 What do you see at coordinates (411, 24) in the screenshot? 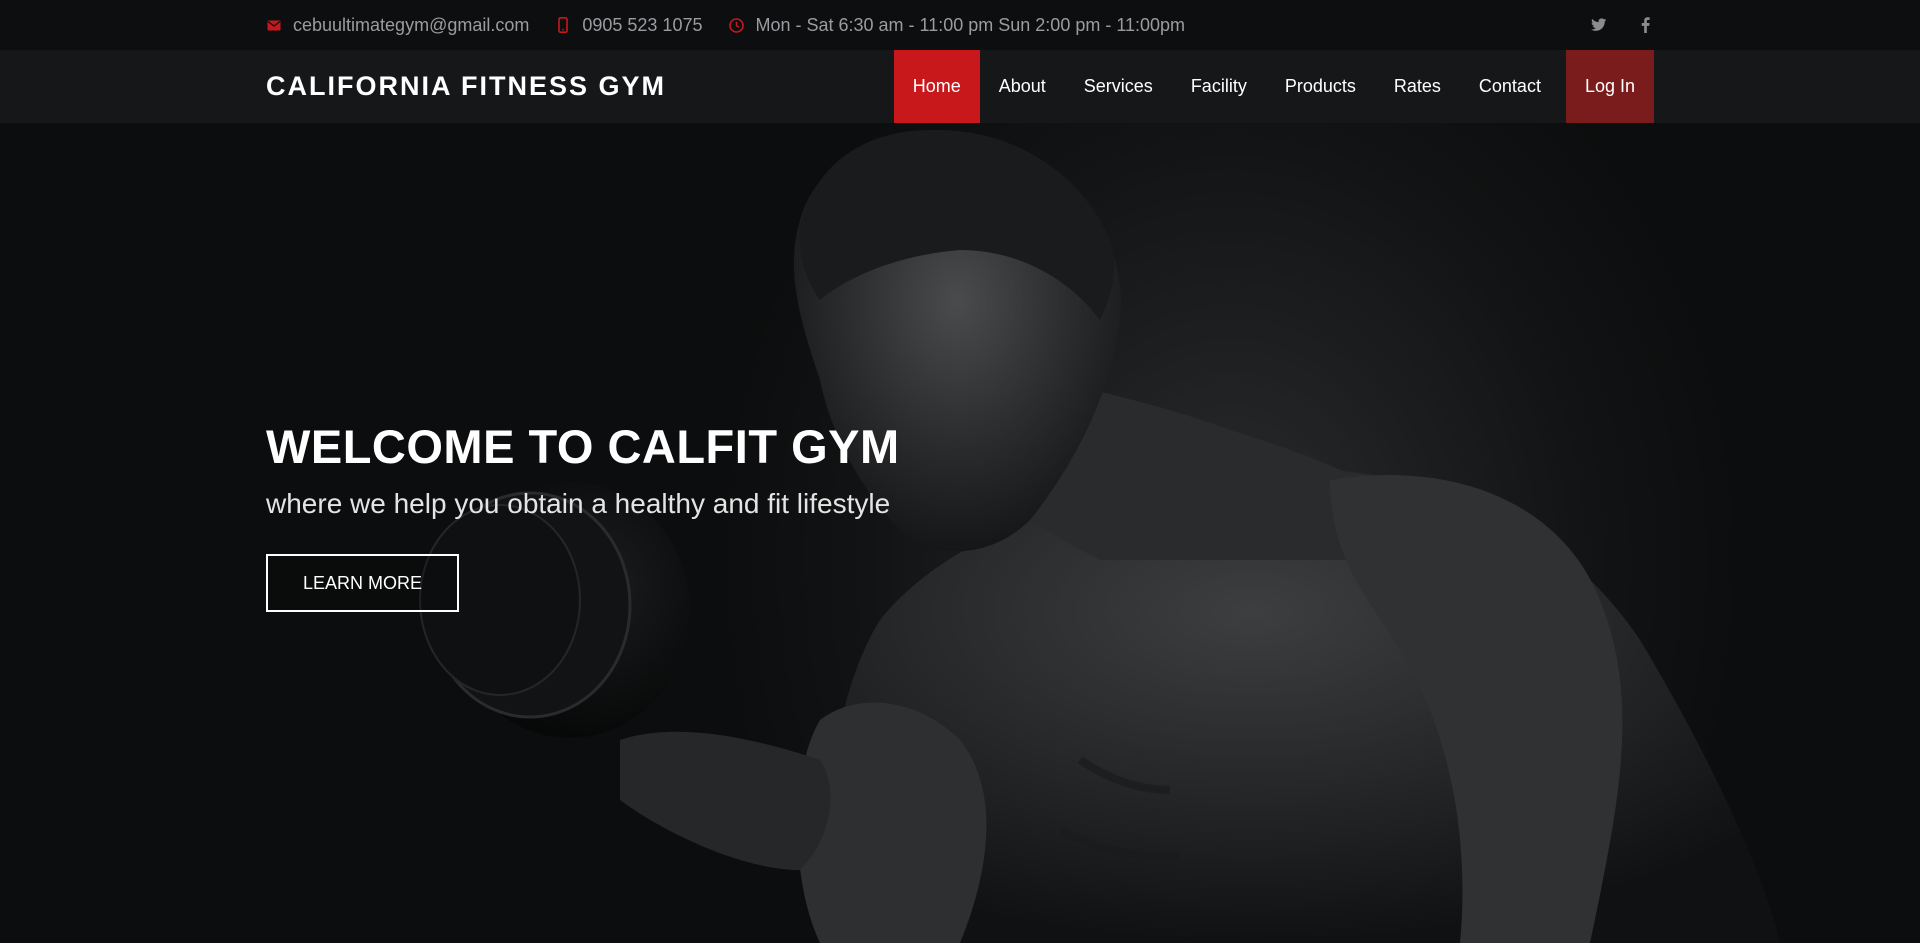
I see `email-text: cebuultimategym@gmail.com` at bounding box center [411, 24].